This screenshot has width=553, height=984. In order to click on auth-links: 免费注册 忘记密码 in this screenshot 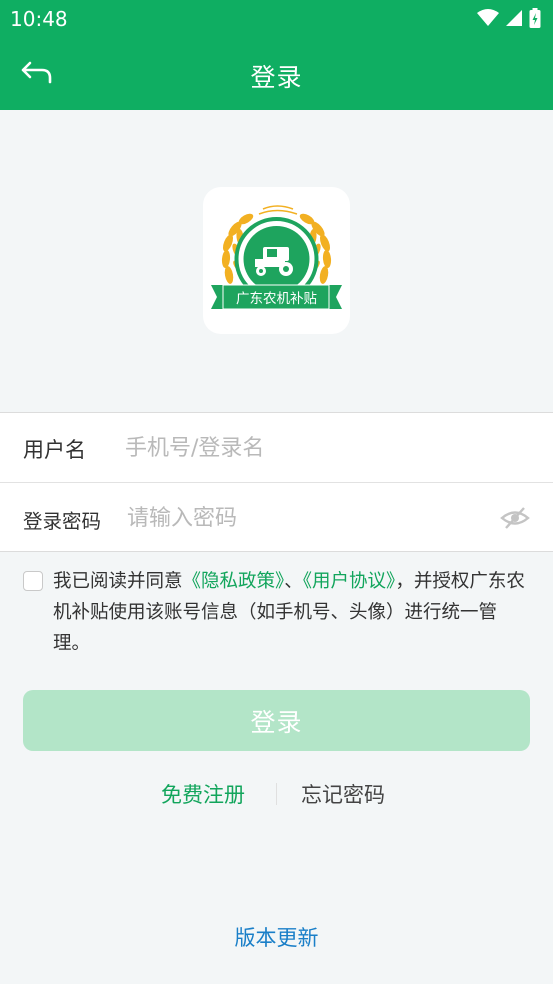, I will do `click(276, 793)`.